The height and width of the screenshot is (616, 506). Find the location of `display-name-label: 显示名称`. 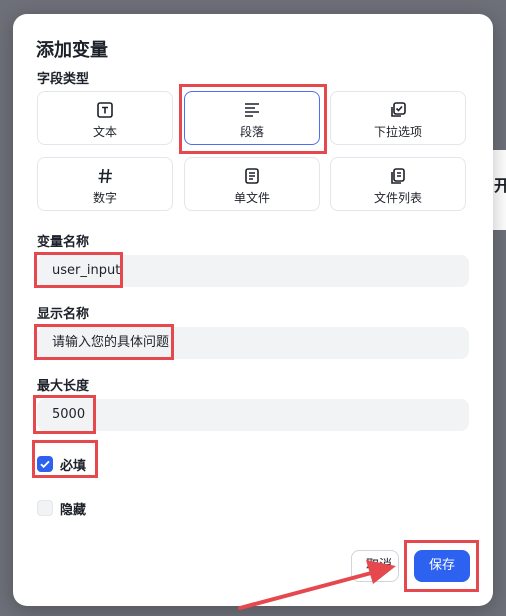

display-name-label: 显示名称 is located at coordinates (63, 314).